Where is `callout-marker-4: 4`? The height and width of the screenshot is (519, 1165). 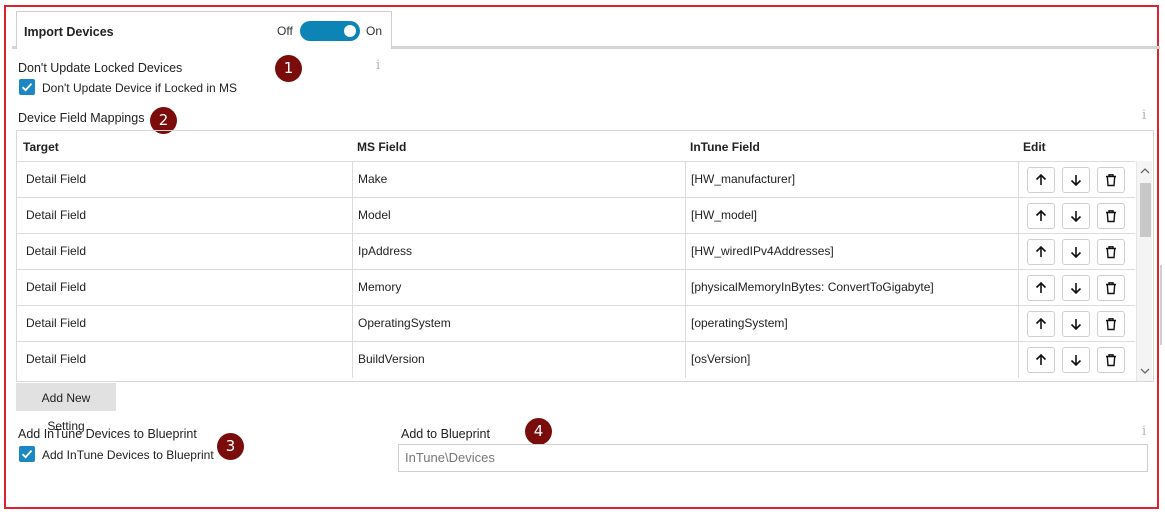
callout-marker-4: 4 is located at coordinates (538, 431).